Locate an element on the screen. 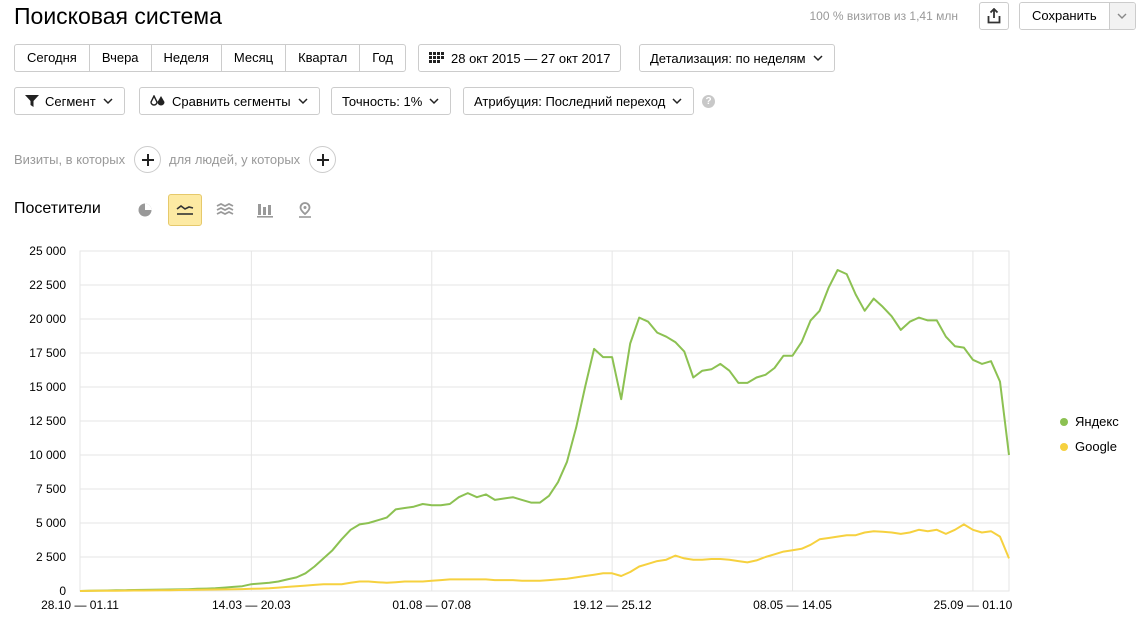 Image resolution: width=1144 pixels, height=640 pixels. accuracy-dropdown: Точность: 1% is located at coordinates (391, 101).